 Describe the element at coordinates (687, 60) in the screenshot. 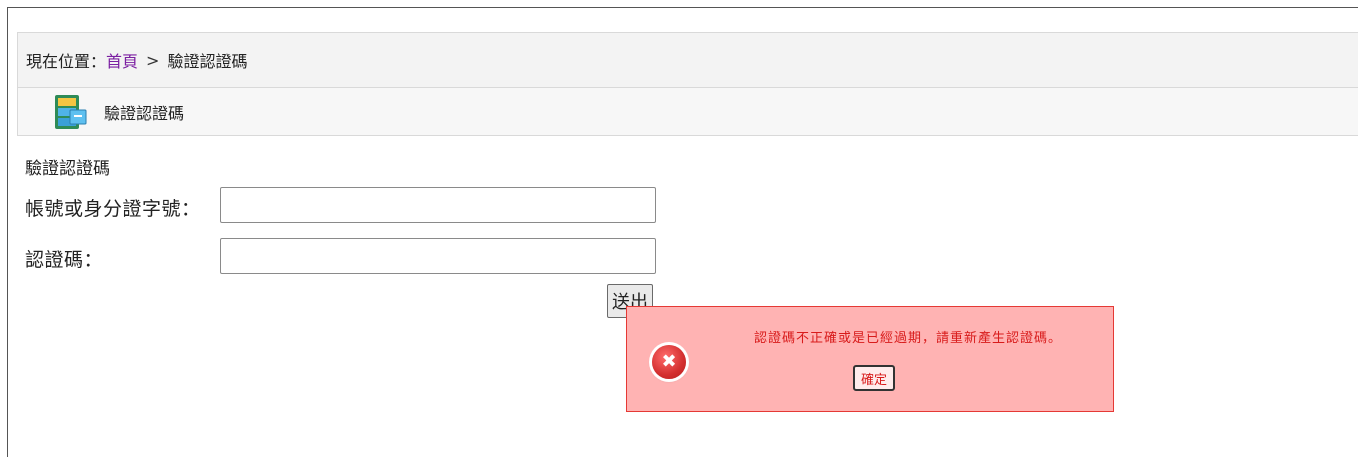

I see `breadcrumb: 現在位置： 首頁 > 驗證認證碼` at that location.